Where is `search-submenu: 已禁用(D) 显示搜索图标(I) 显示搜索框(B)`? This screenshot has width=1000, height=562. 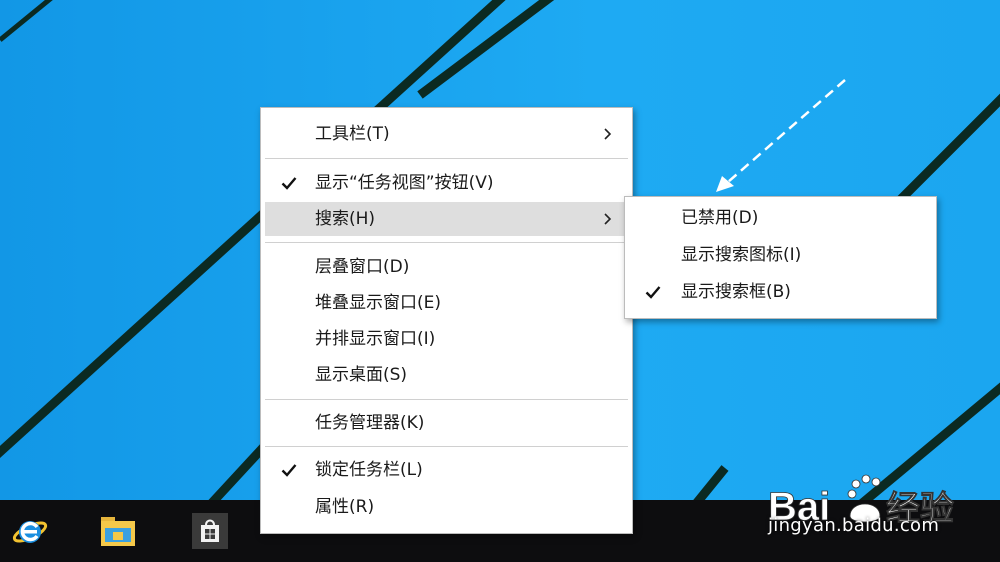 search-submenu: 已禁用(D) 显示搜索图标(I) 显示搜索框(B) is located at coordinates (780, 257).